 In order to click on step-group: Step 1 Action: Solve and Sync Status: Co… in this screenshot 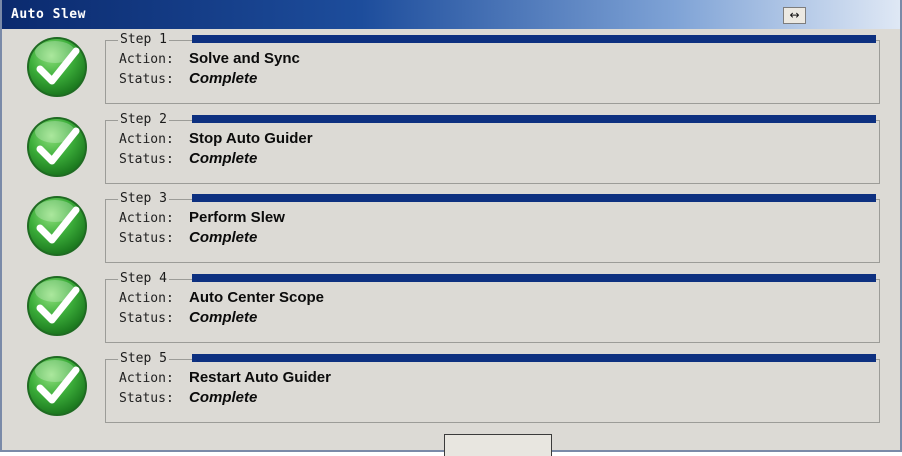, I will do `click(492, 68)`.